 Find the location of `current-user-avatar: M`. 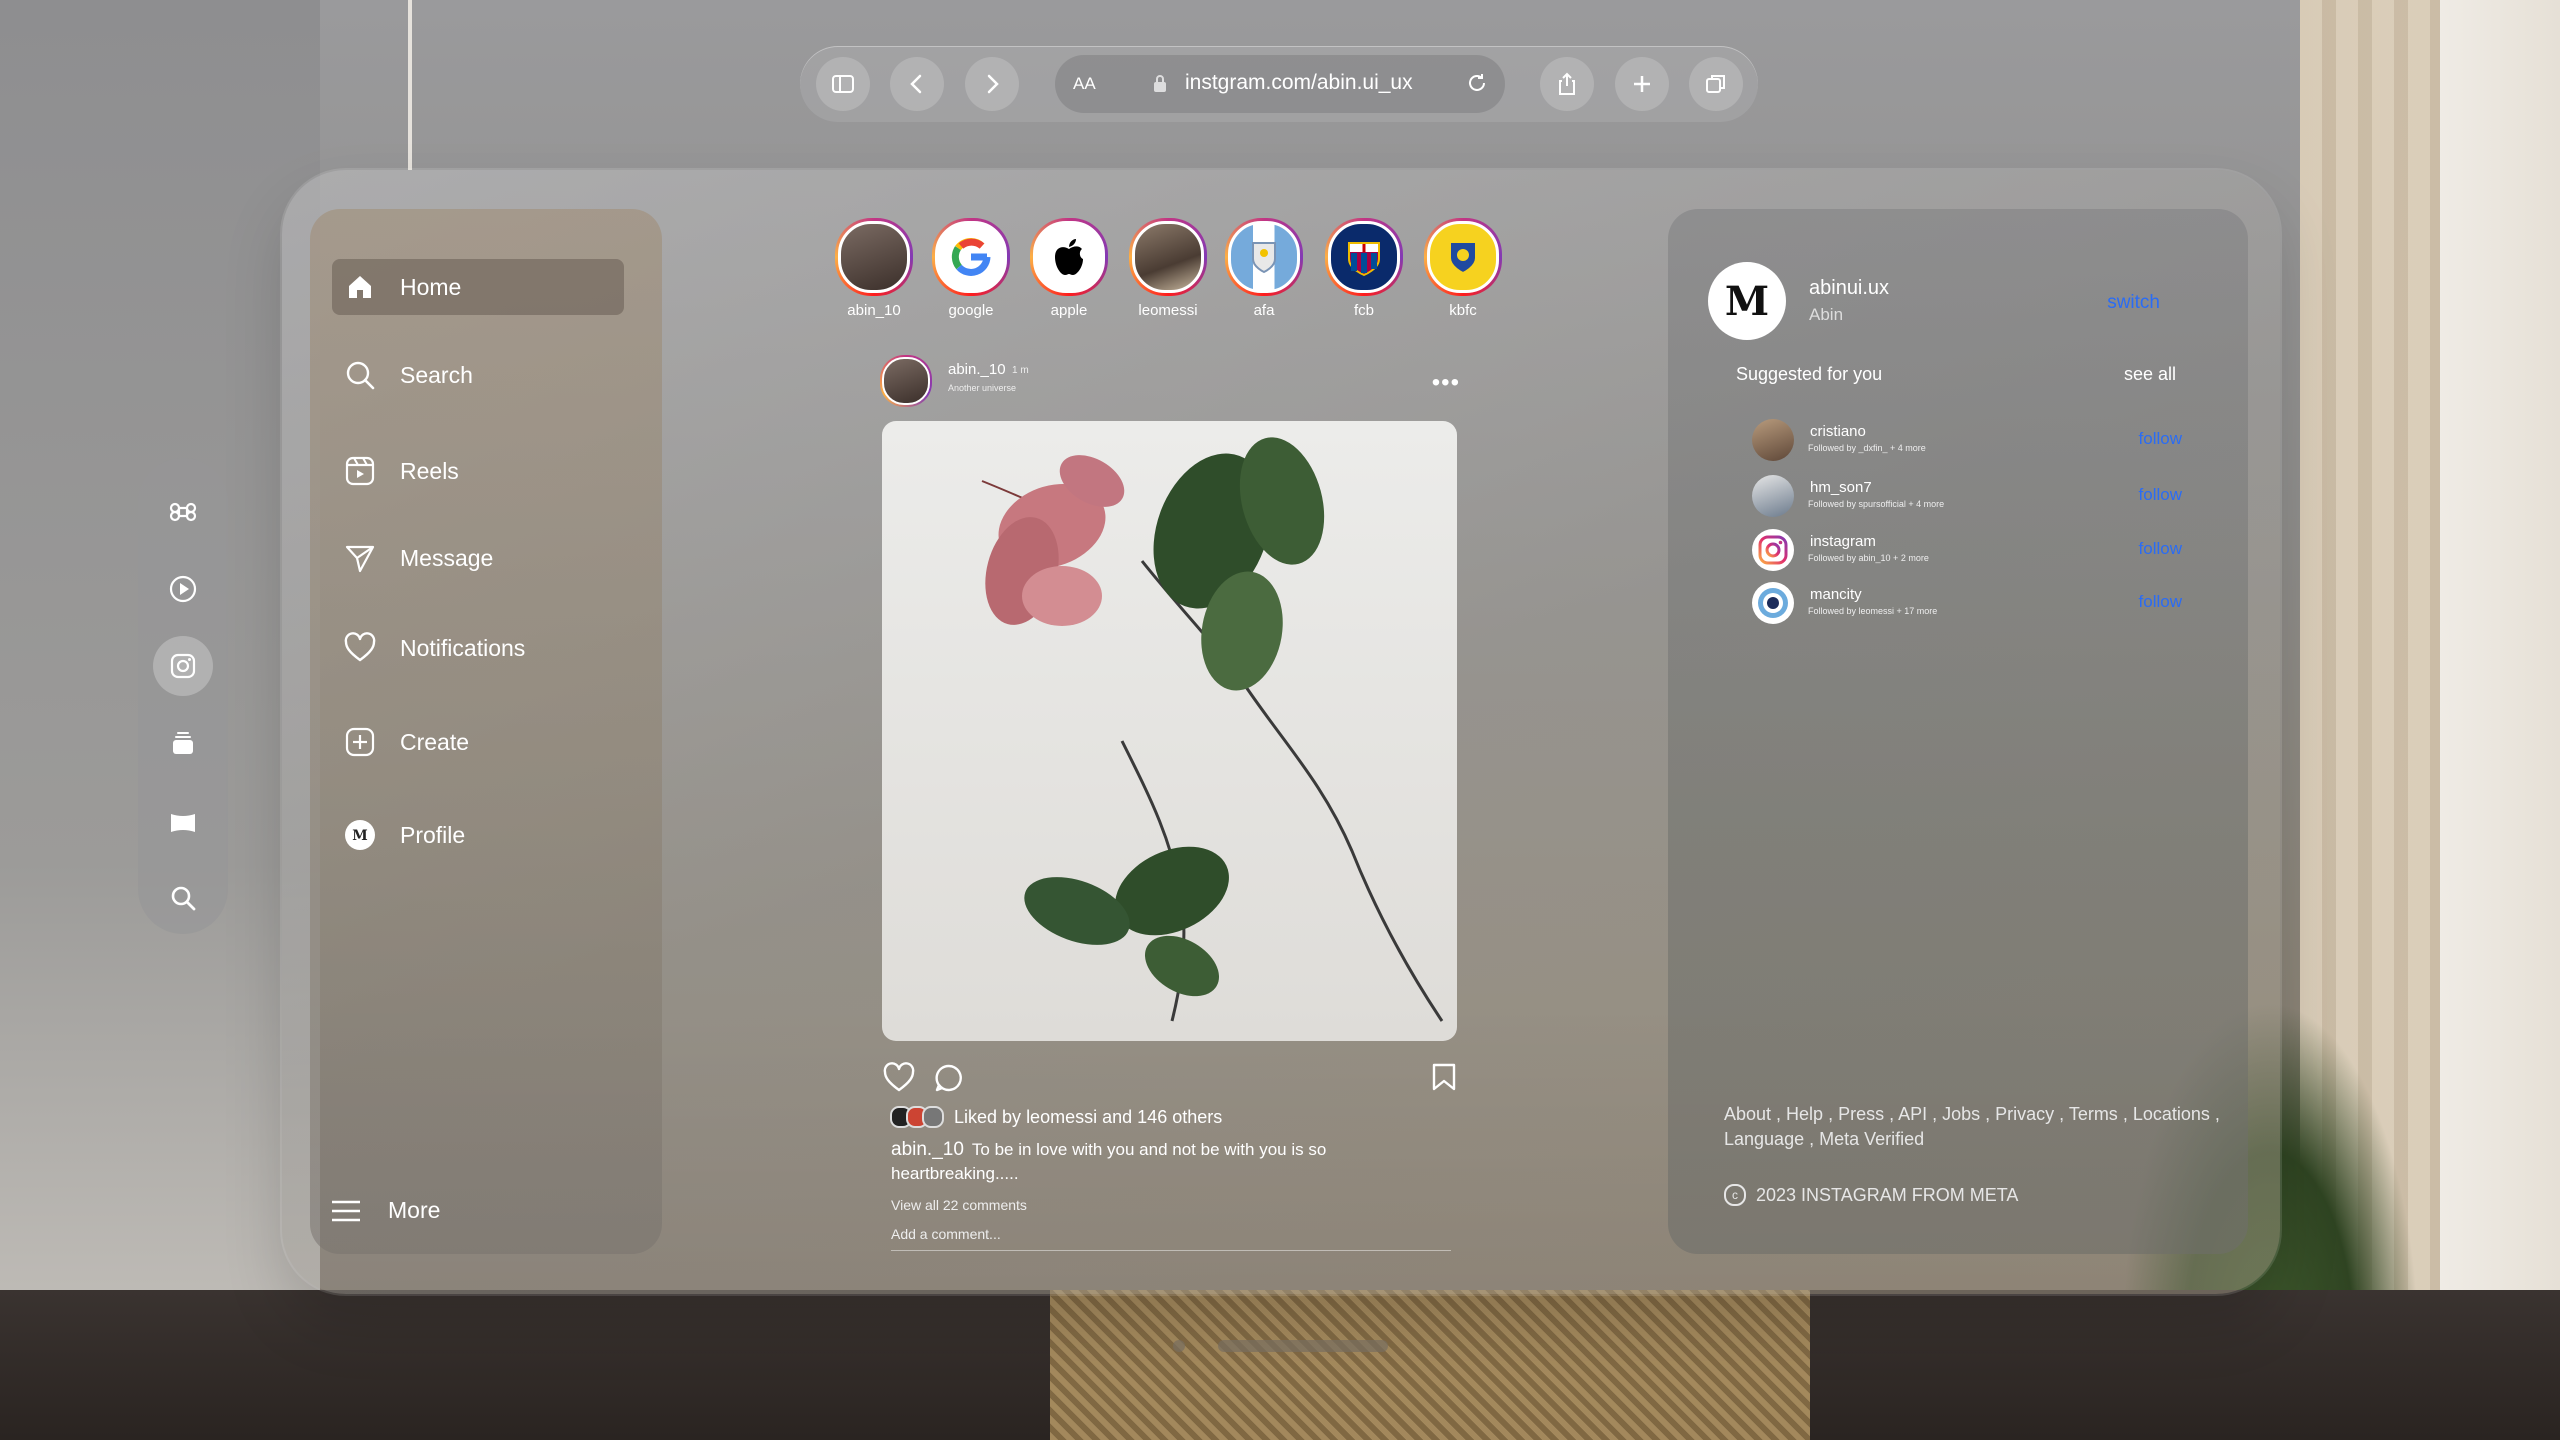

current-user-avatar: M is located at coordinates (1747, 301).